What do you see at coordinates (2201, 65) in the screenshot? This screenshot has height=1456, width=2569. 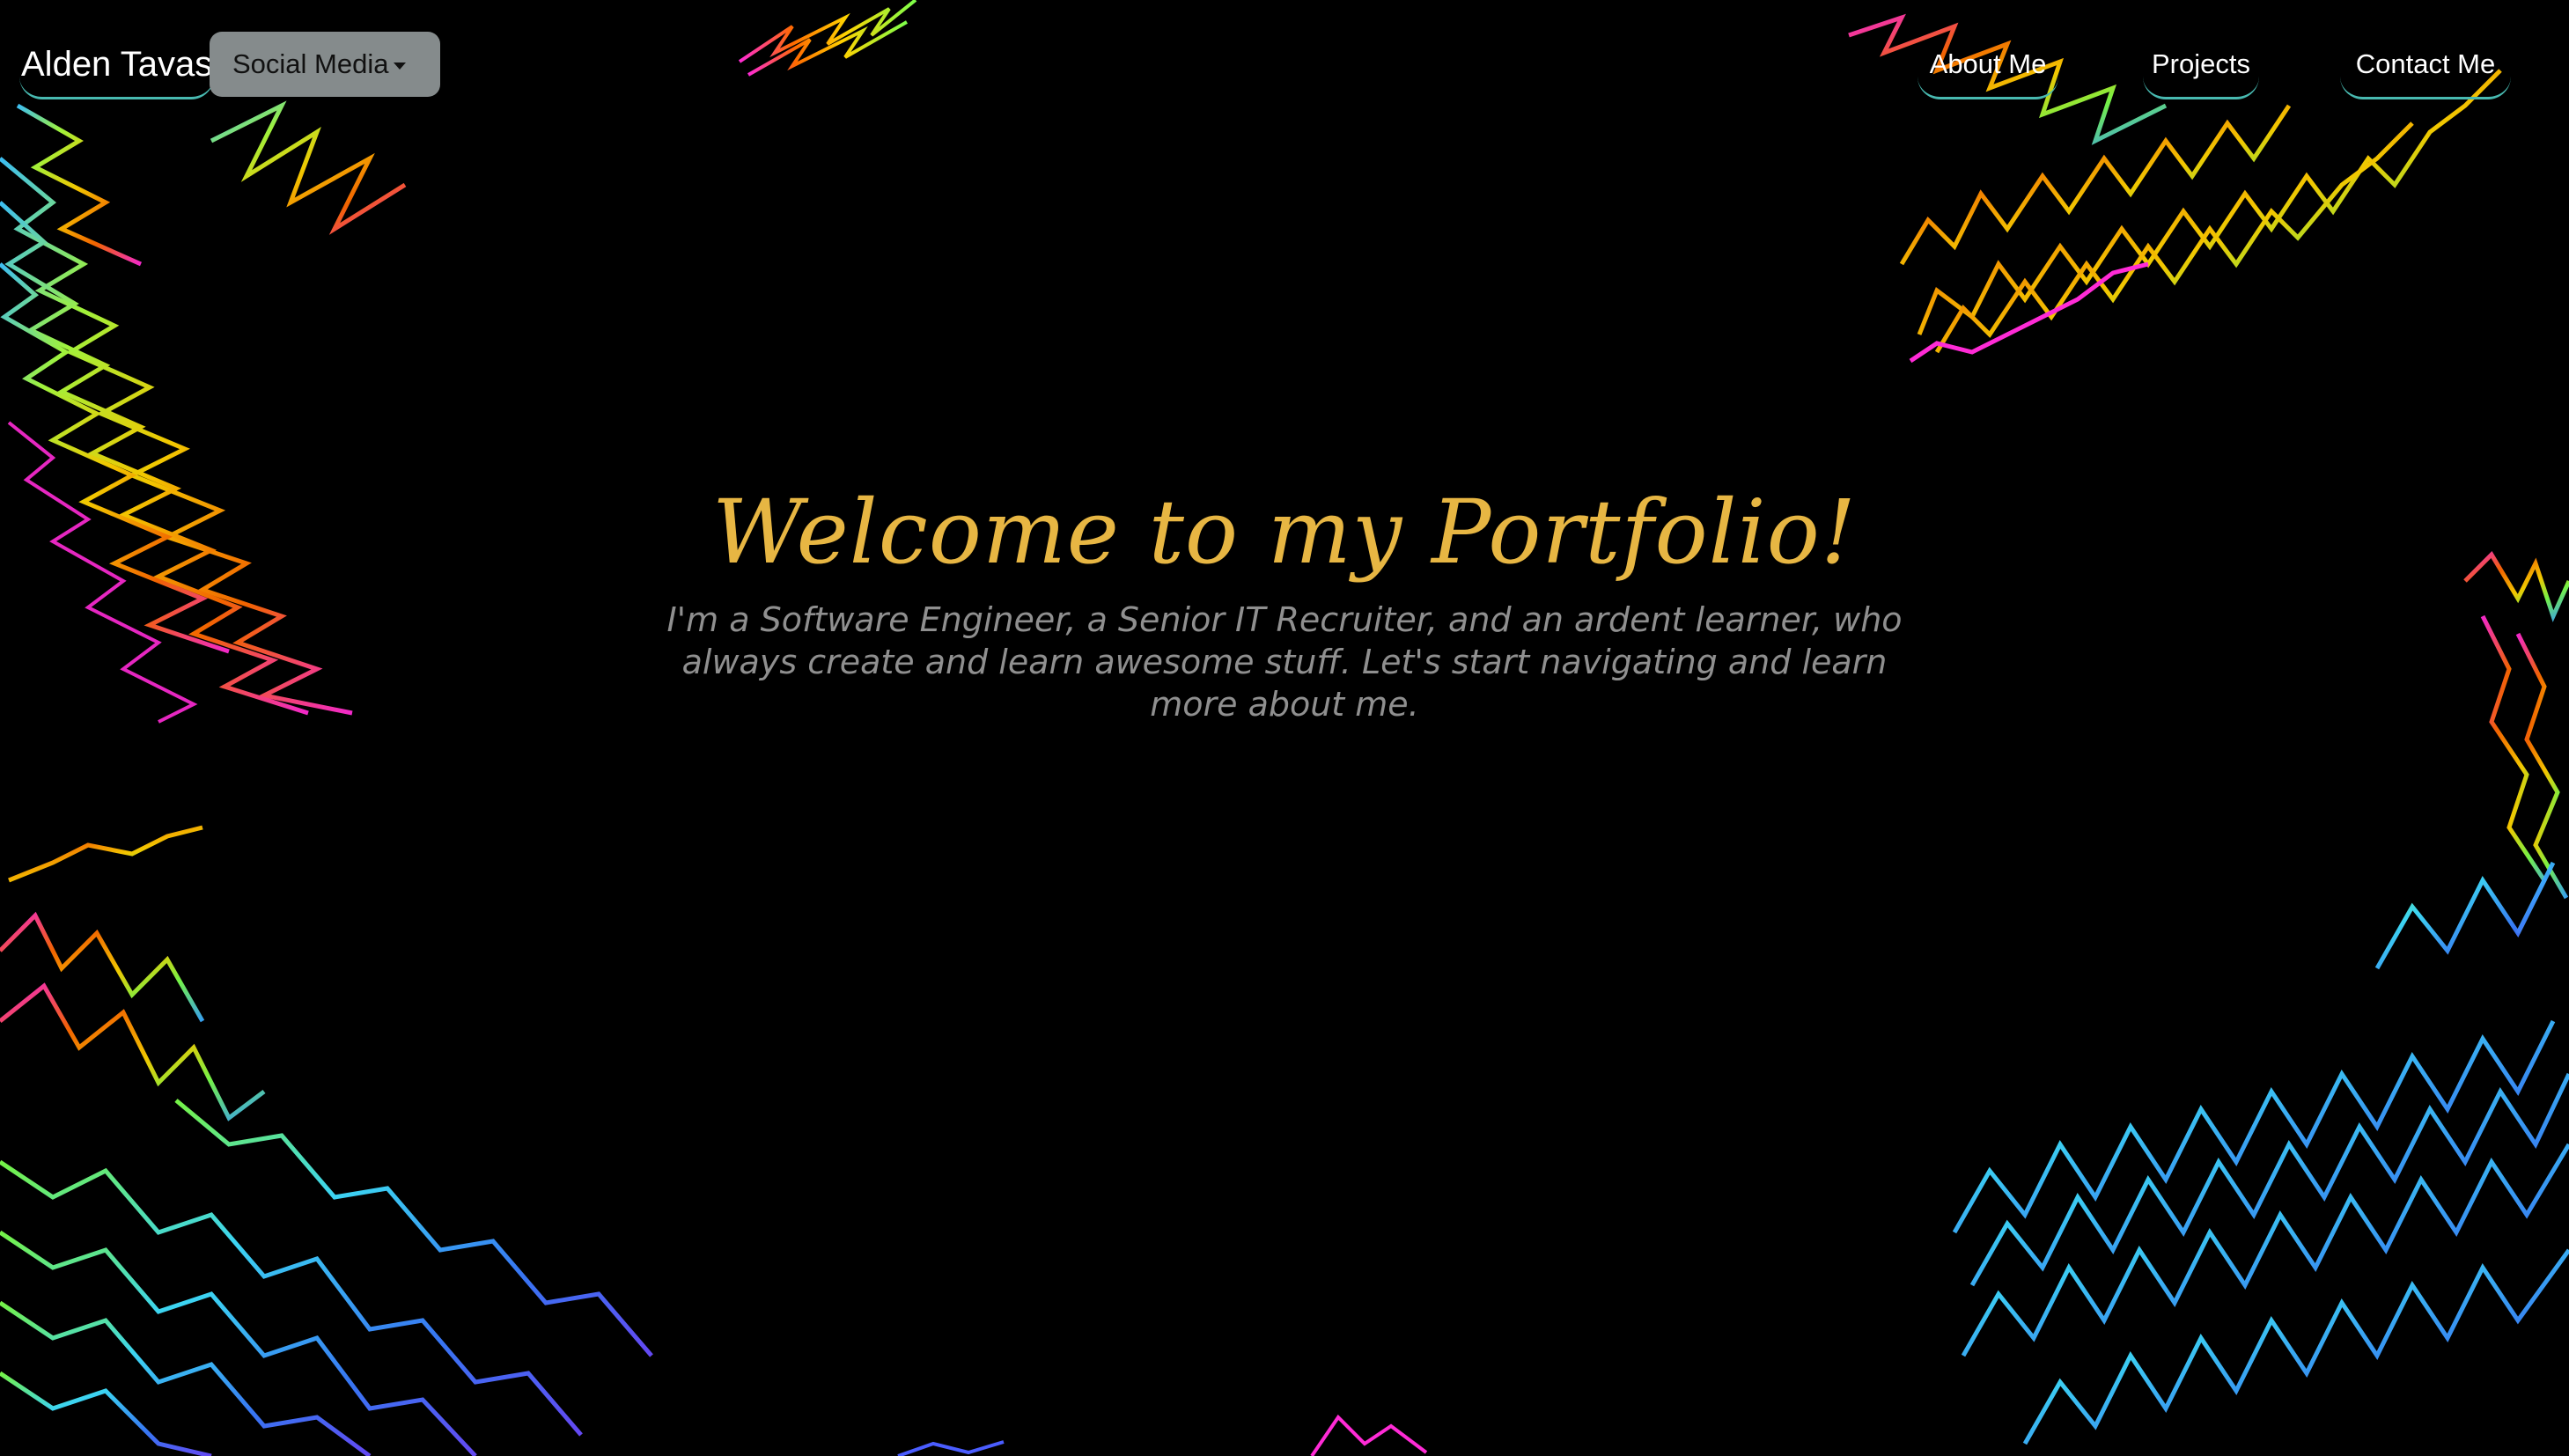 I see `nav-link-projects: Projects` at bounding box center [2201, 65].